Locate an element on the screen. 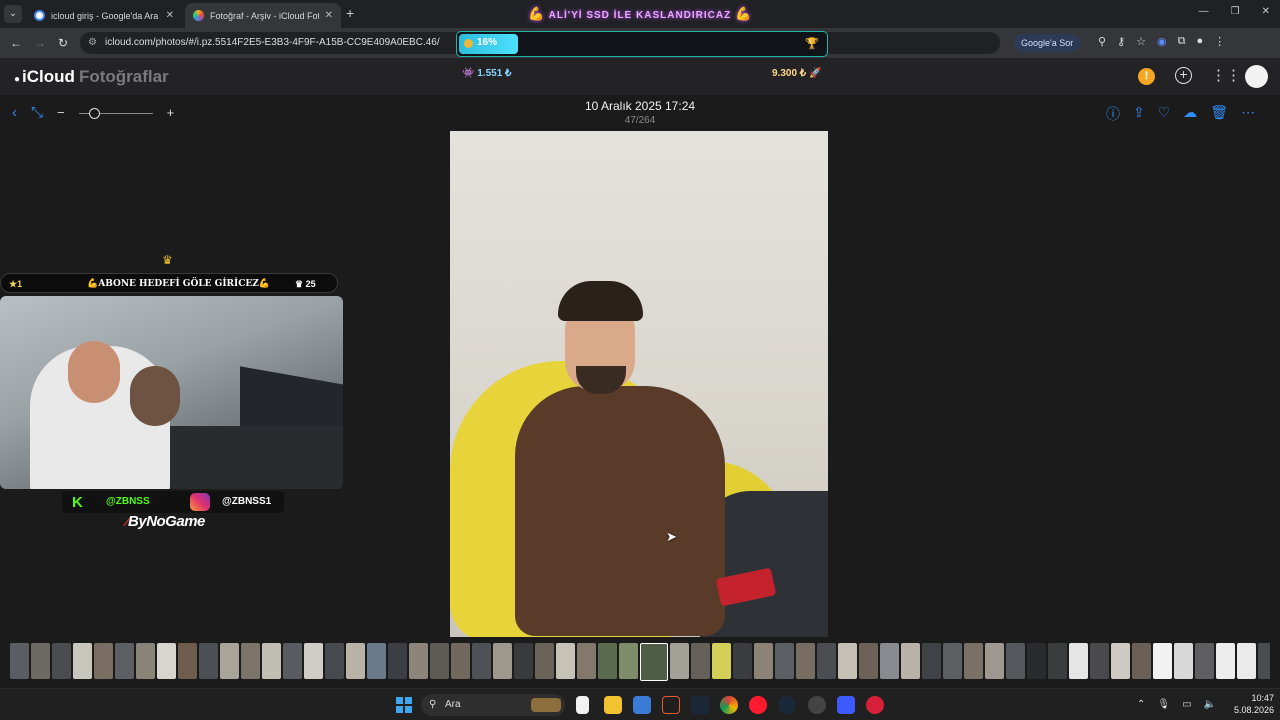 This screenshot has width=1280, height=720. back-arrow-icon: ← is located at coordinates (16, 43).